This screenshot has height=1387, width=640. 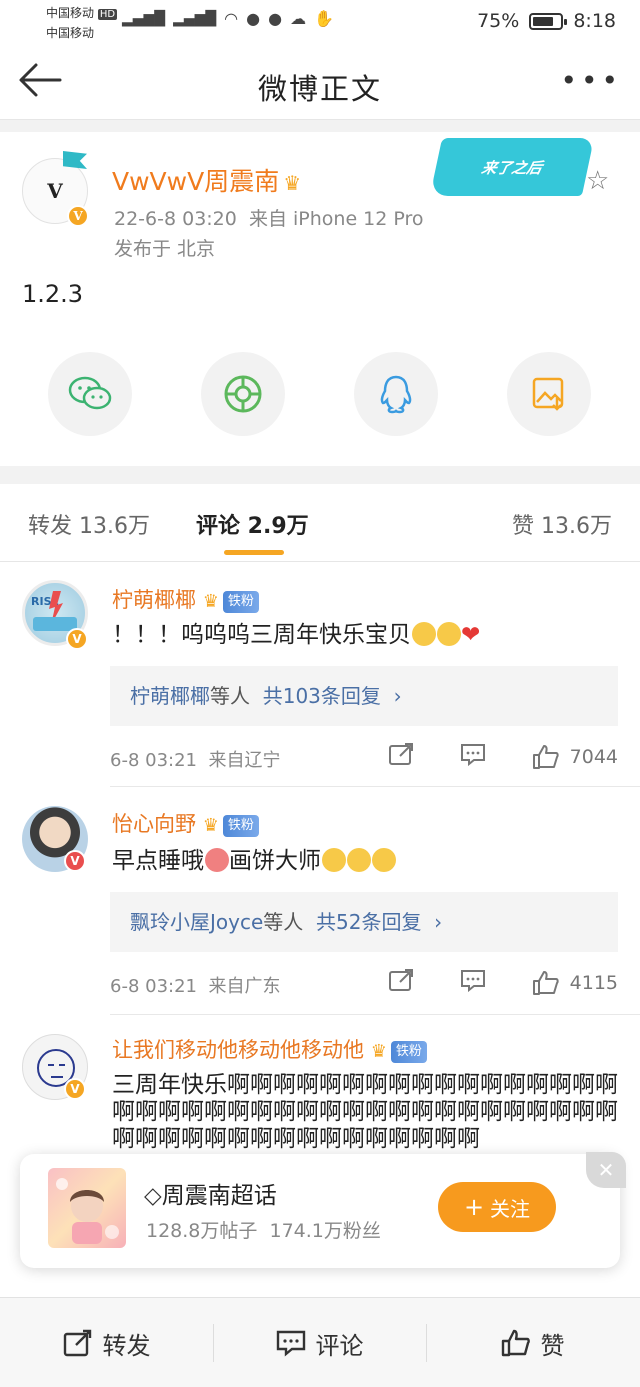 What do you see at coordinates (336, 219) in the screenshot?
I see `post-source: 来自 iPhone 12 Pro` at bounding box center [336, 219].